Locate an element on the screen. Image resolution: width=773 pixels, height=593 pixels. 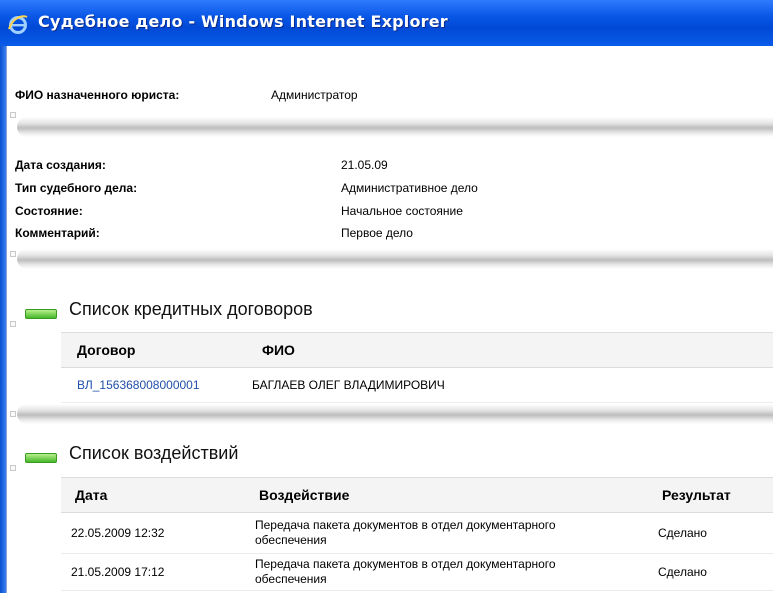
detail-value: Начальное состояние is located at coordinates (402, 211).